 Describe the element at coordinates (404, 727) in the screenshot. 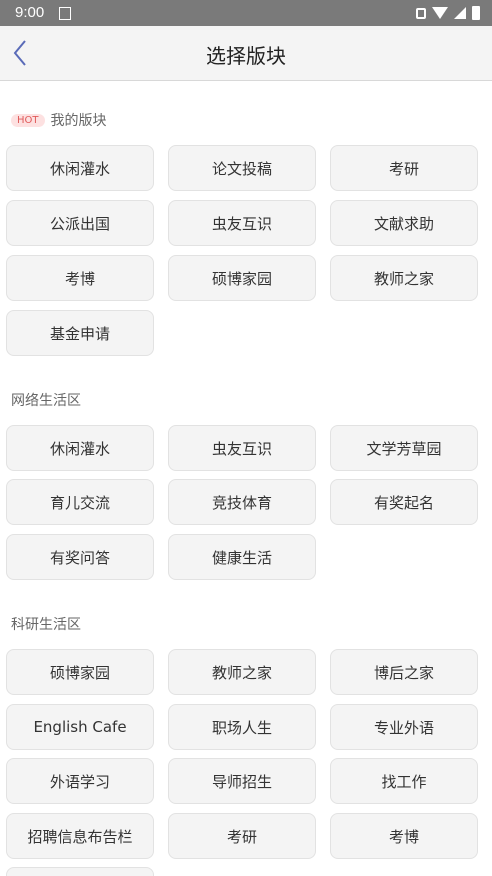

I see `board-button: 专业外语` at that location.